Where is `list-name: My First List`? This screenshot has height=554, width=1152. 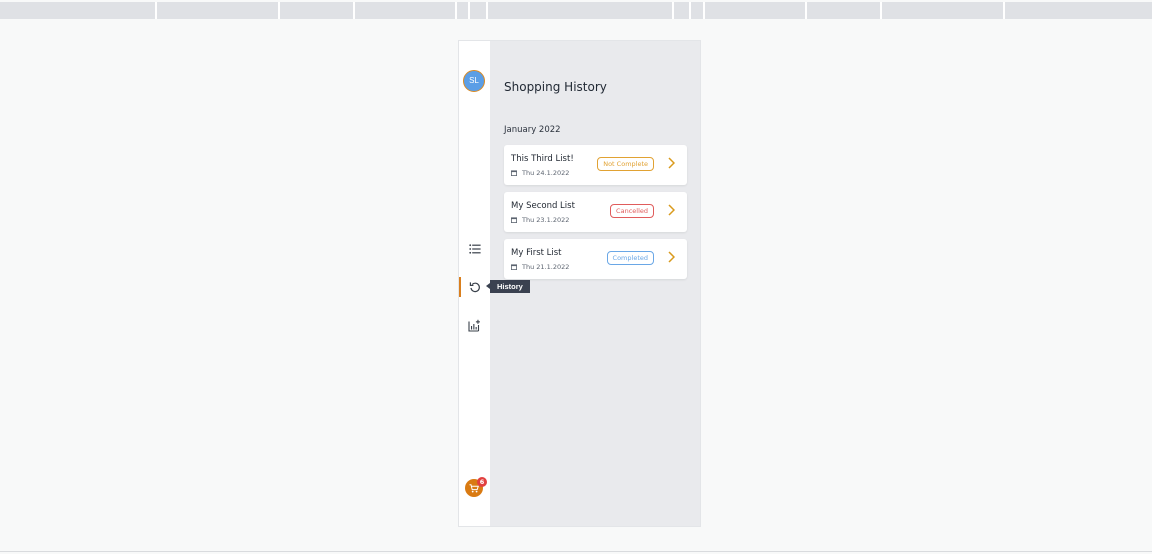
list-name: My First List is located at coordinates (536, 253).